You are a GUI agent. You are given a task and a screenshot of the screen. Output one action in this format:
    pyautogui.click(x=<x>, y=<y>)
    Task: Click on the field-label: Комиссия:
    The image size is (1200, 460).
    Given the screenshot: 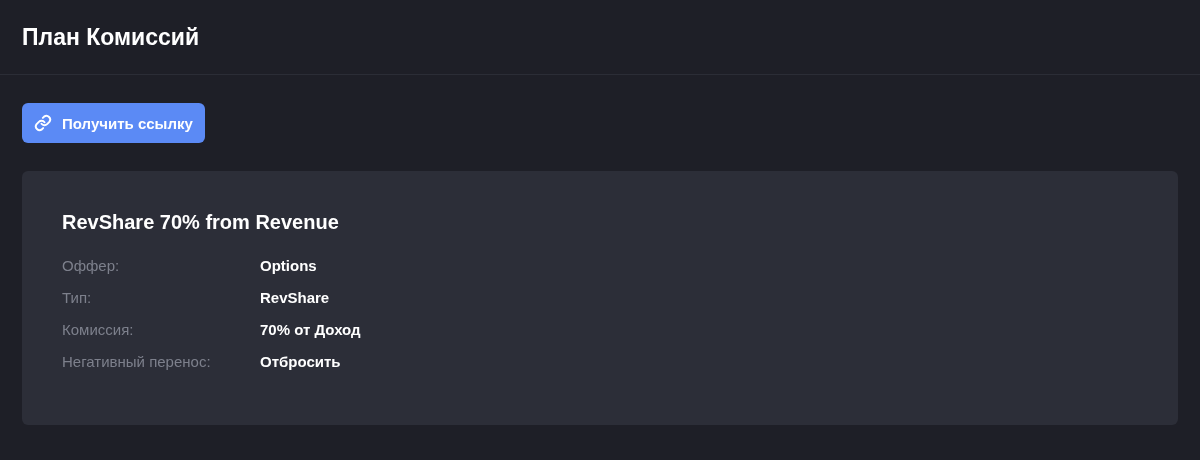 What is the action you would take?
    pyautogui.click(x=98, y=330)
    